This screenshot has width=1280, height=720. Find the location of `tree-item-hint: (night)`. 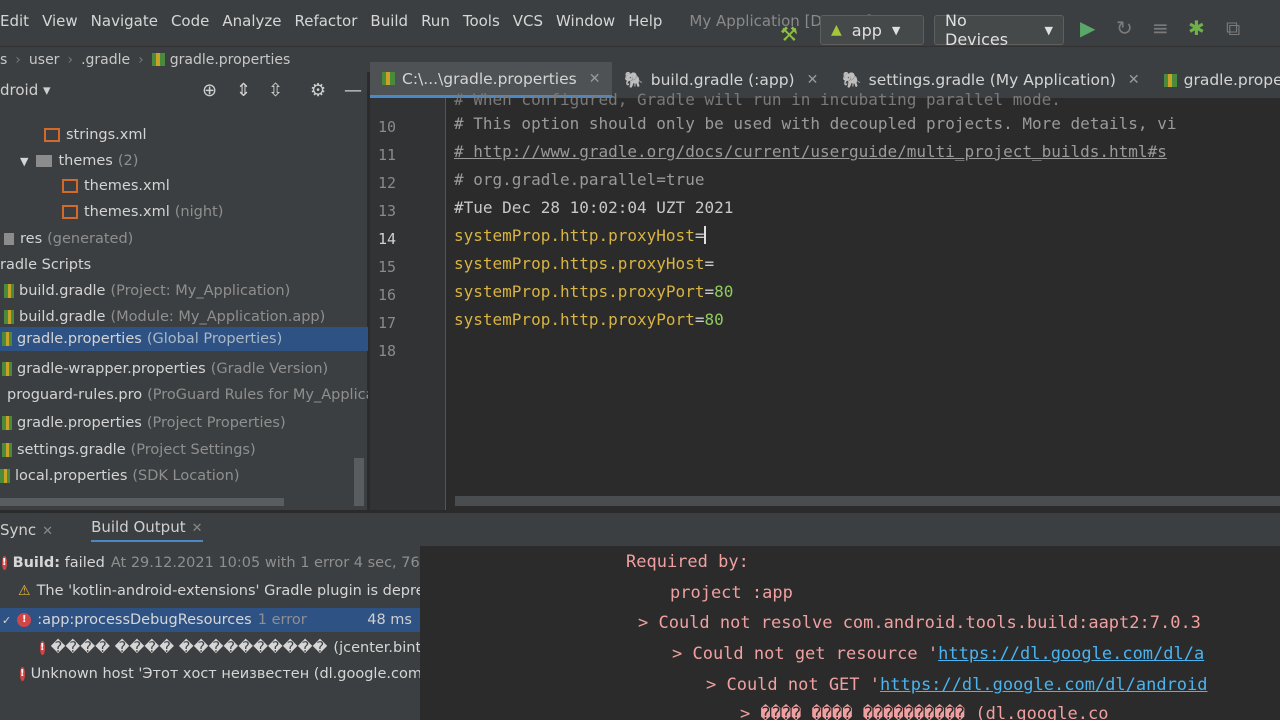

tree-item-hint: (night) is located at coordinates (199, 212).